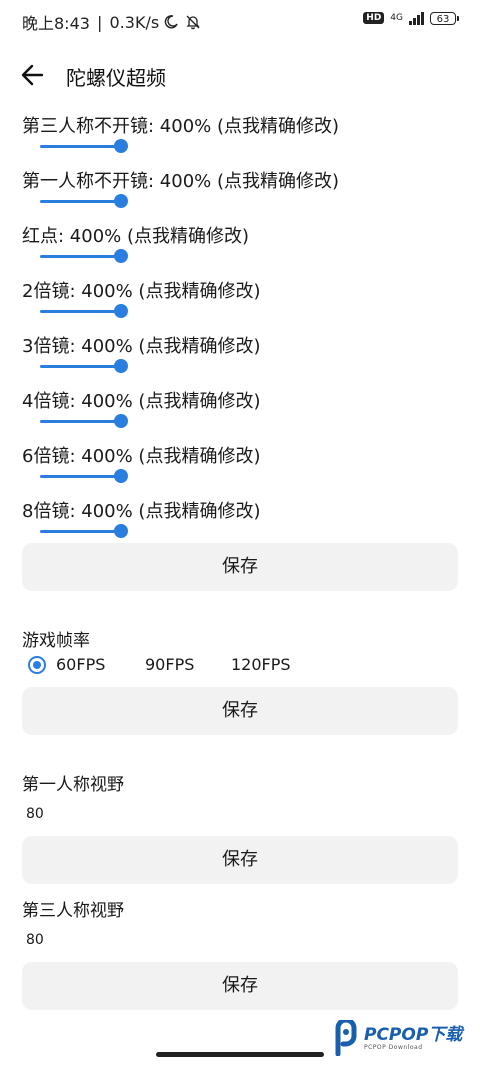 The image size is (480, 1066). I want to click on save-fov-third-button: 保存, so click(240, 986).